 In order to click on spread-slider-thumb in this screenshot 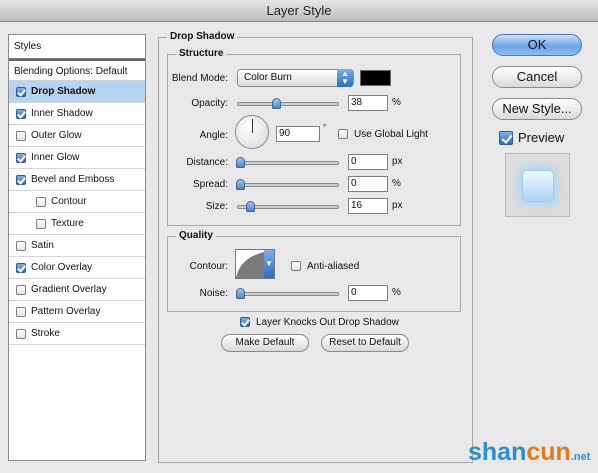, I will do `click(240, 184)`.